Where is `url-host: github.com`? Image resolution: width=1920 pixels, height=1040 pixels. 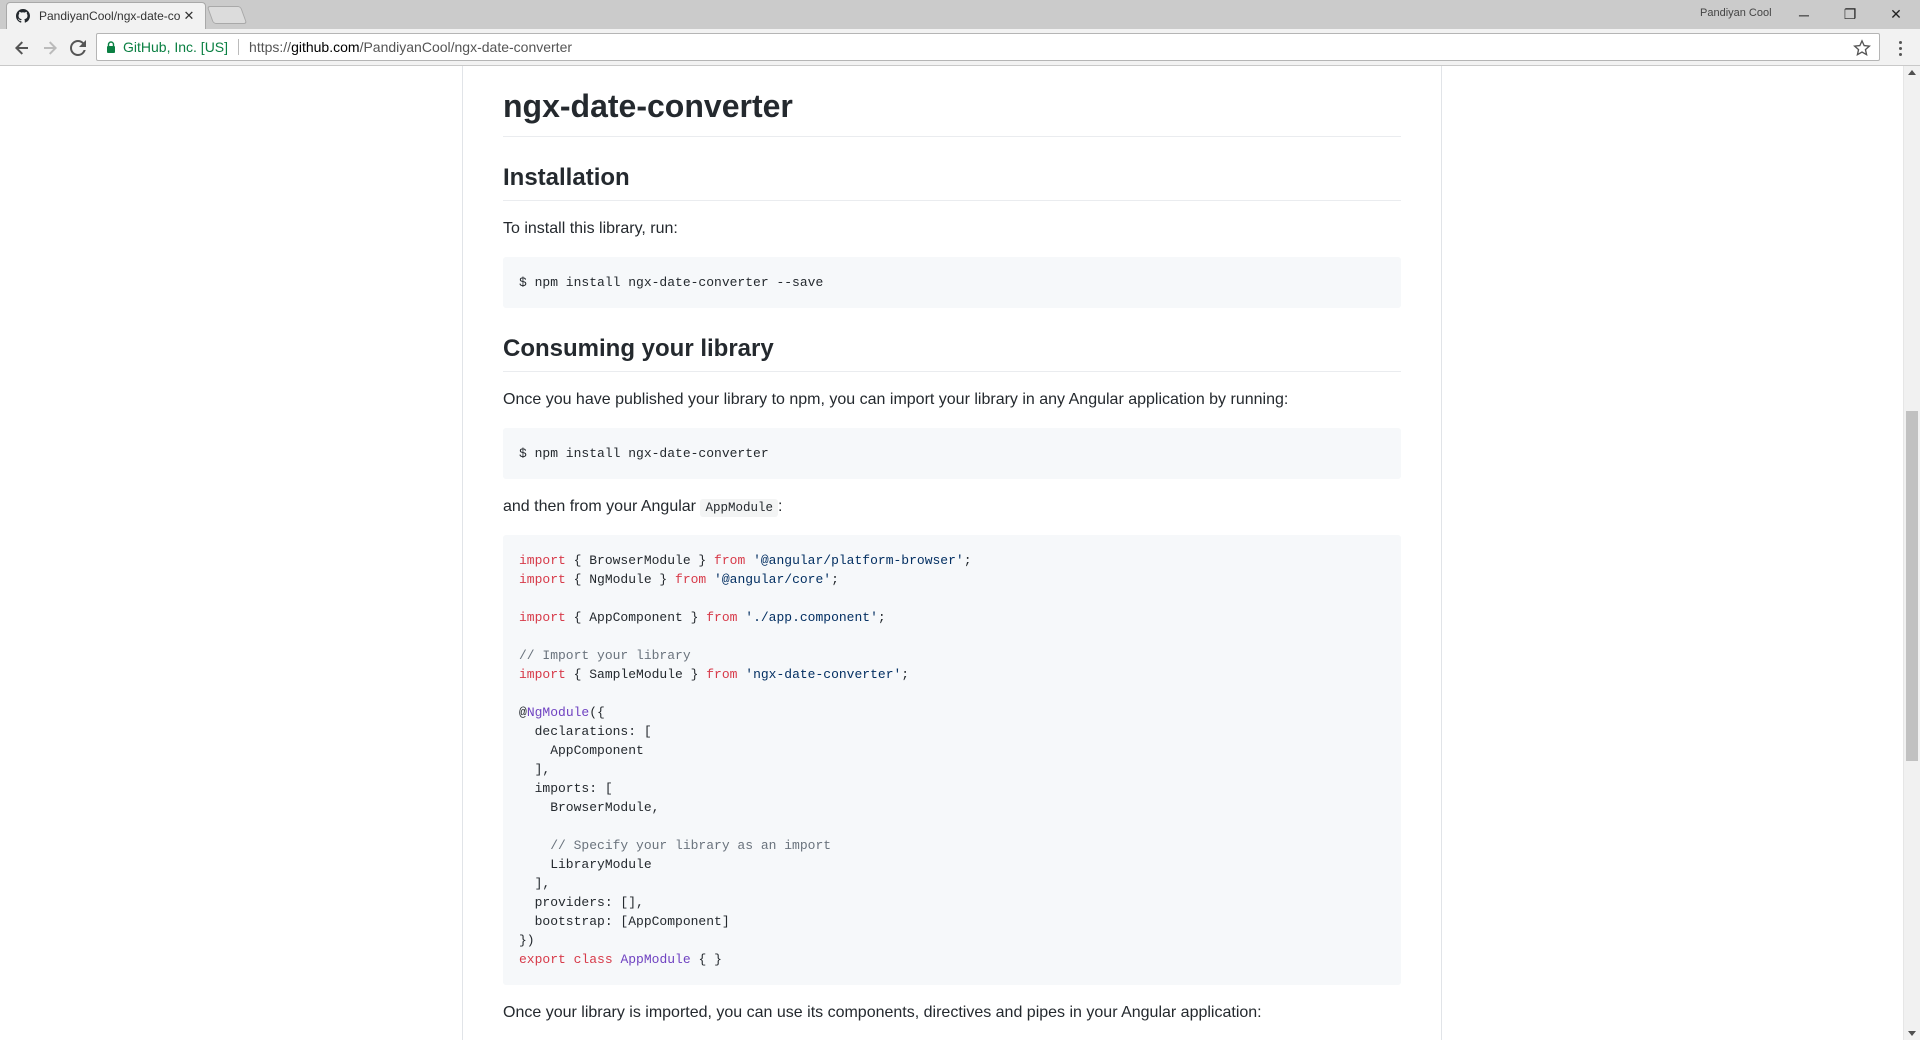 url-host: github.com is located at coordinates (325, 47).